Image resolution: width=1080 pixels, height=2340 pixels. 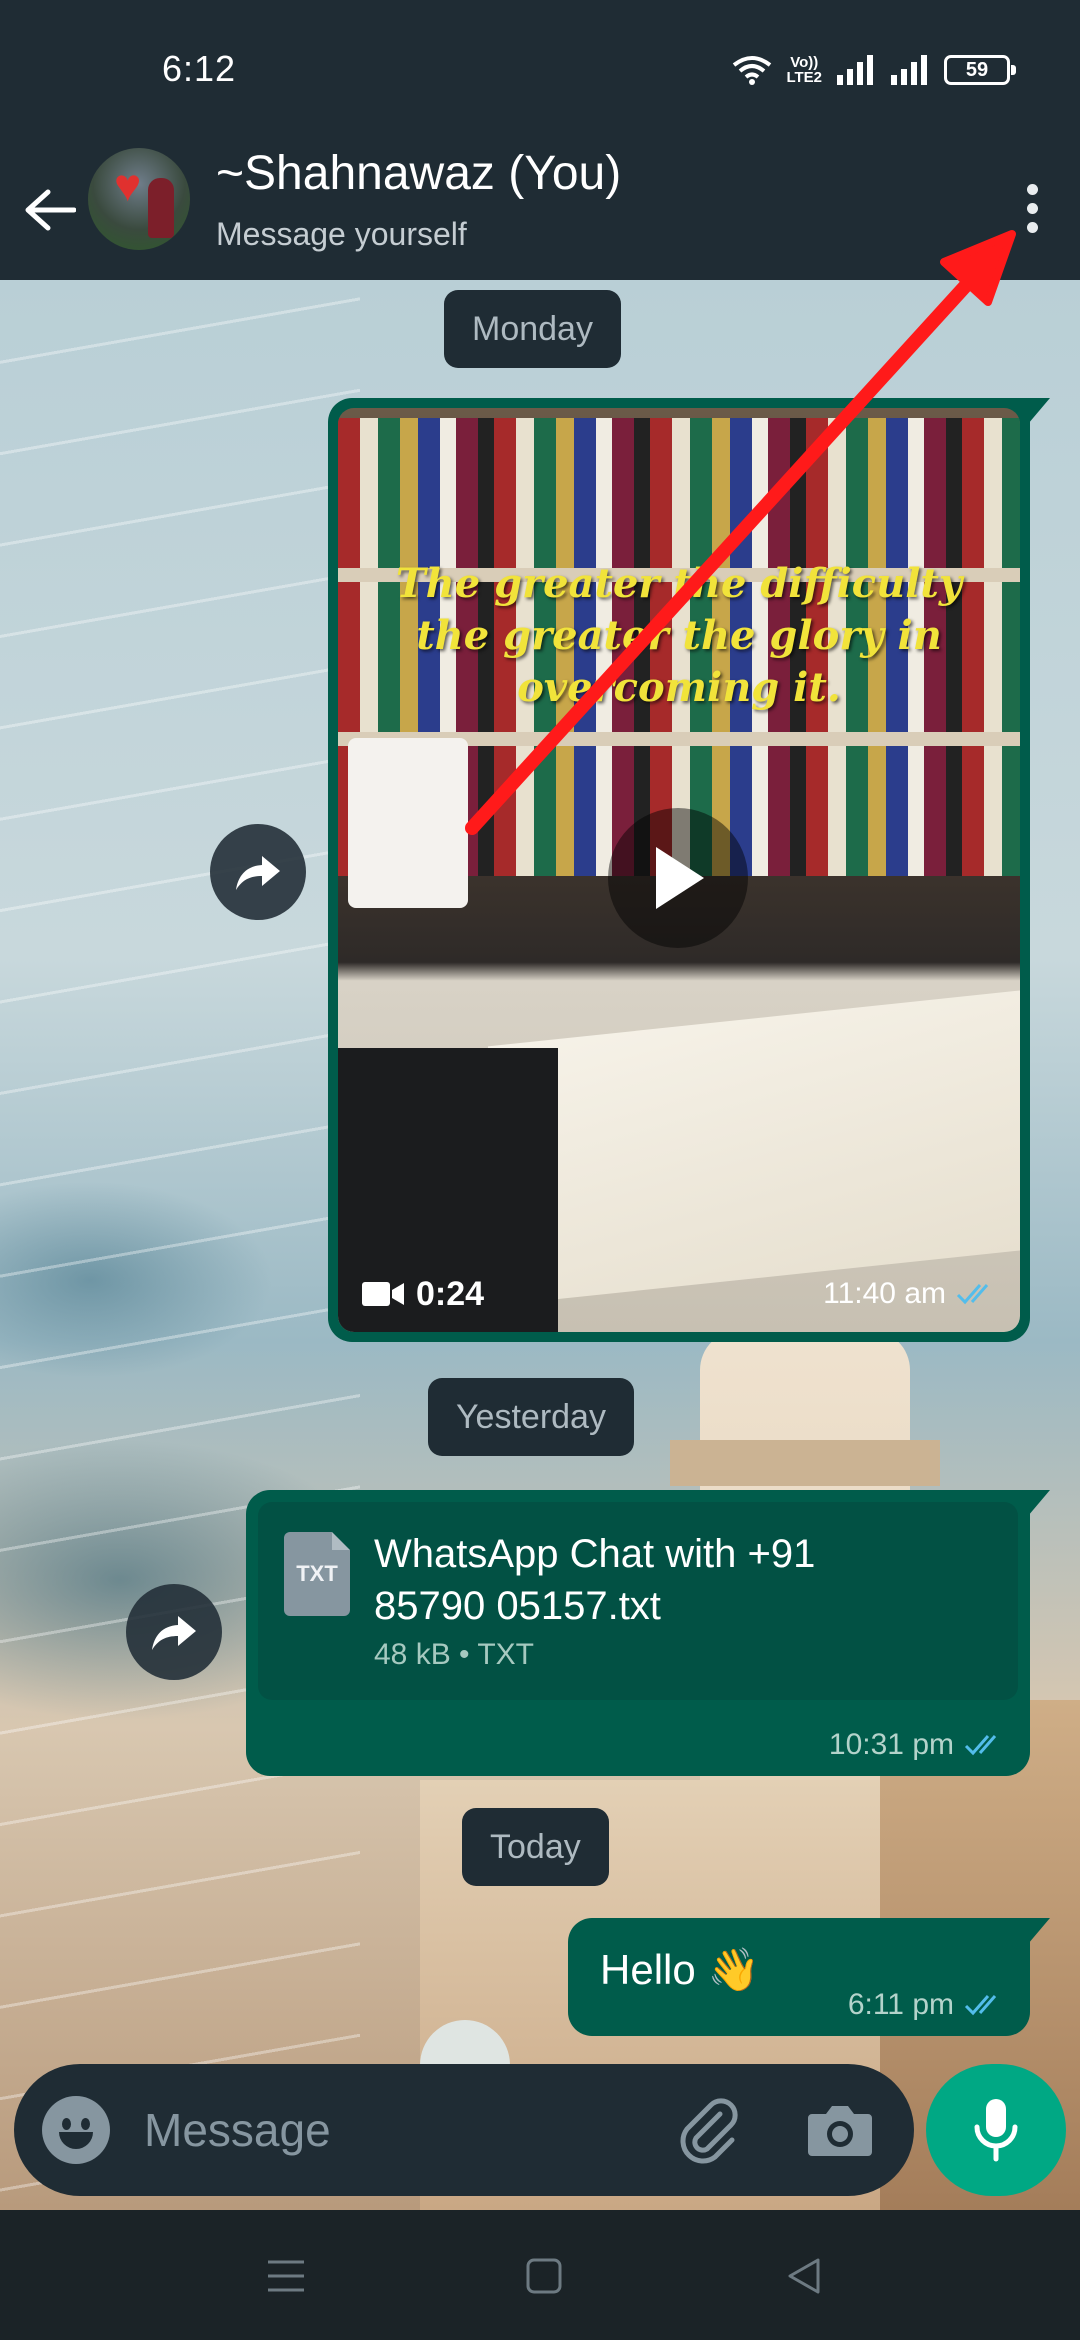 I want to click on contact-subtitle: Message yourself, so click(x=341, y=234).